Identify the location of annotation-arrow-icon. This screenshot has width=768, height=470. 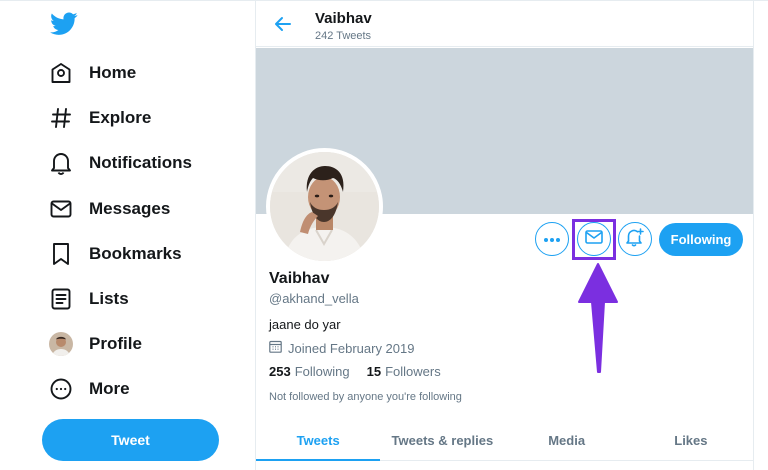
(598, 318).